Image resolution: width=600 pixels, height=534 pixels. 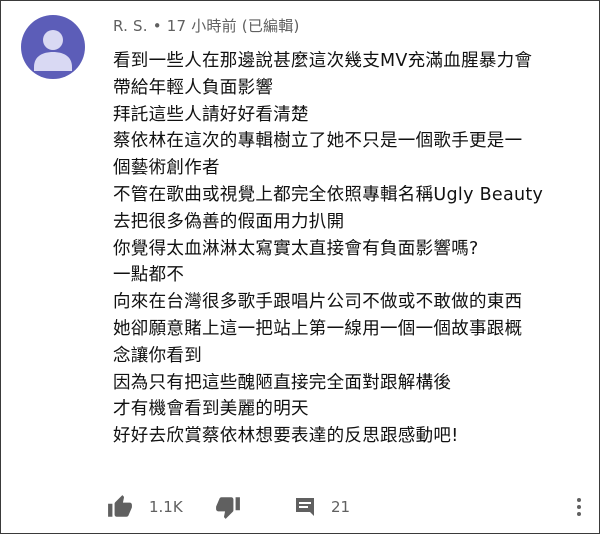 What do you see at coordinates (282, 382) in the screenshot?
I see `comment-line: 因為只有把這些醜陋直接完全面對跟解構後` at bounding box center [282, 382].